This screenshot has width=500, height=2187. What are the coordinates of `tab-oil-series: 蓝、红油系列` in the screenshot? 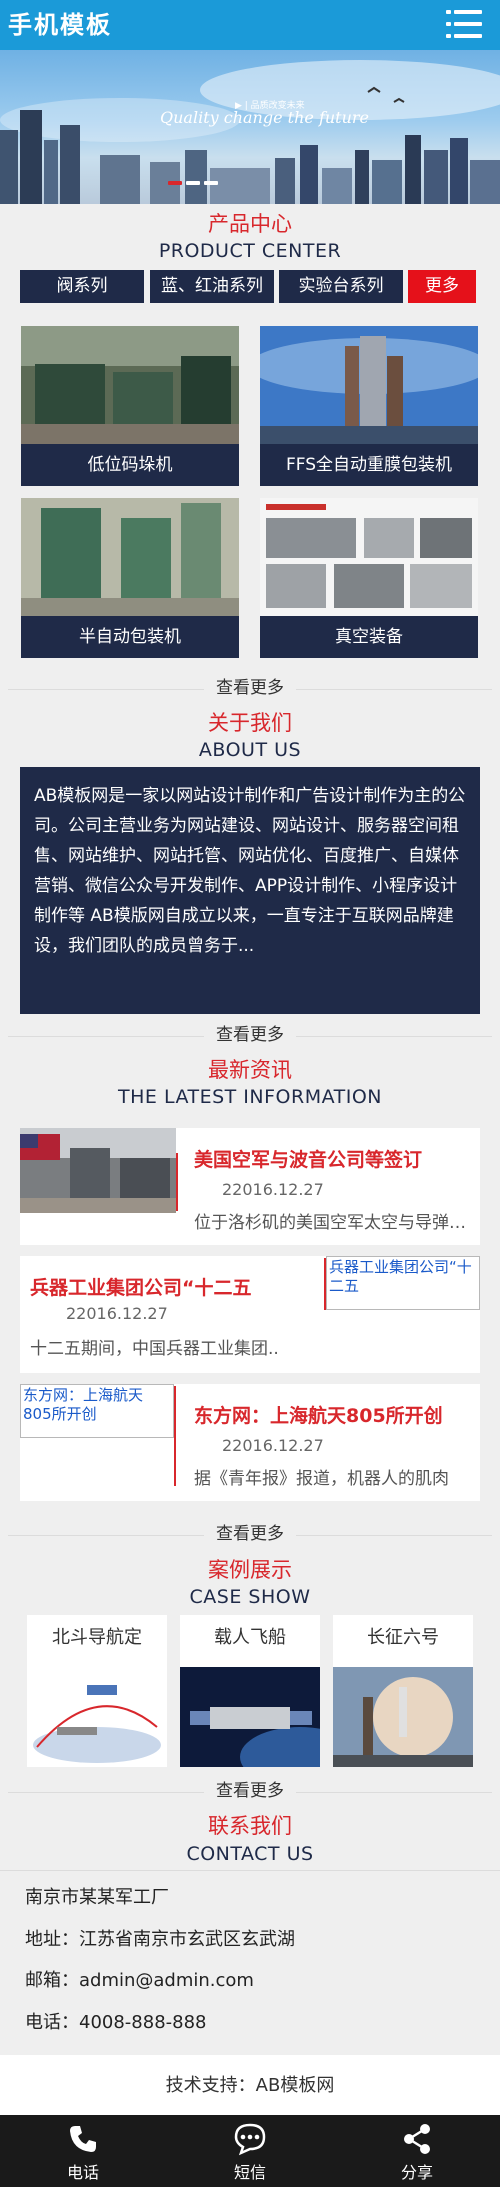 It's located at (212, 286).